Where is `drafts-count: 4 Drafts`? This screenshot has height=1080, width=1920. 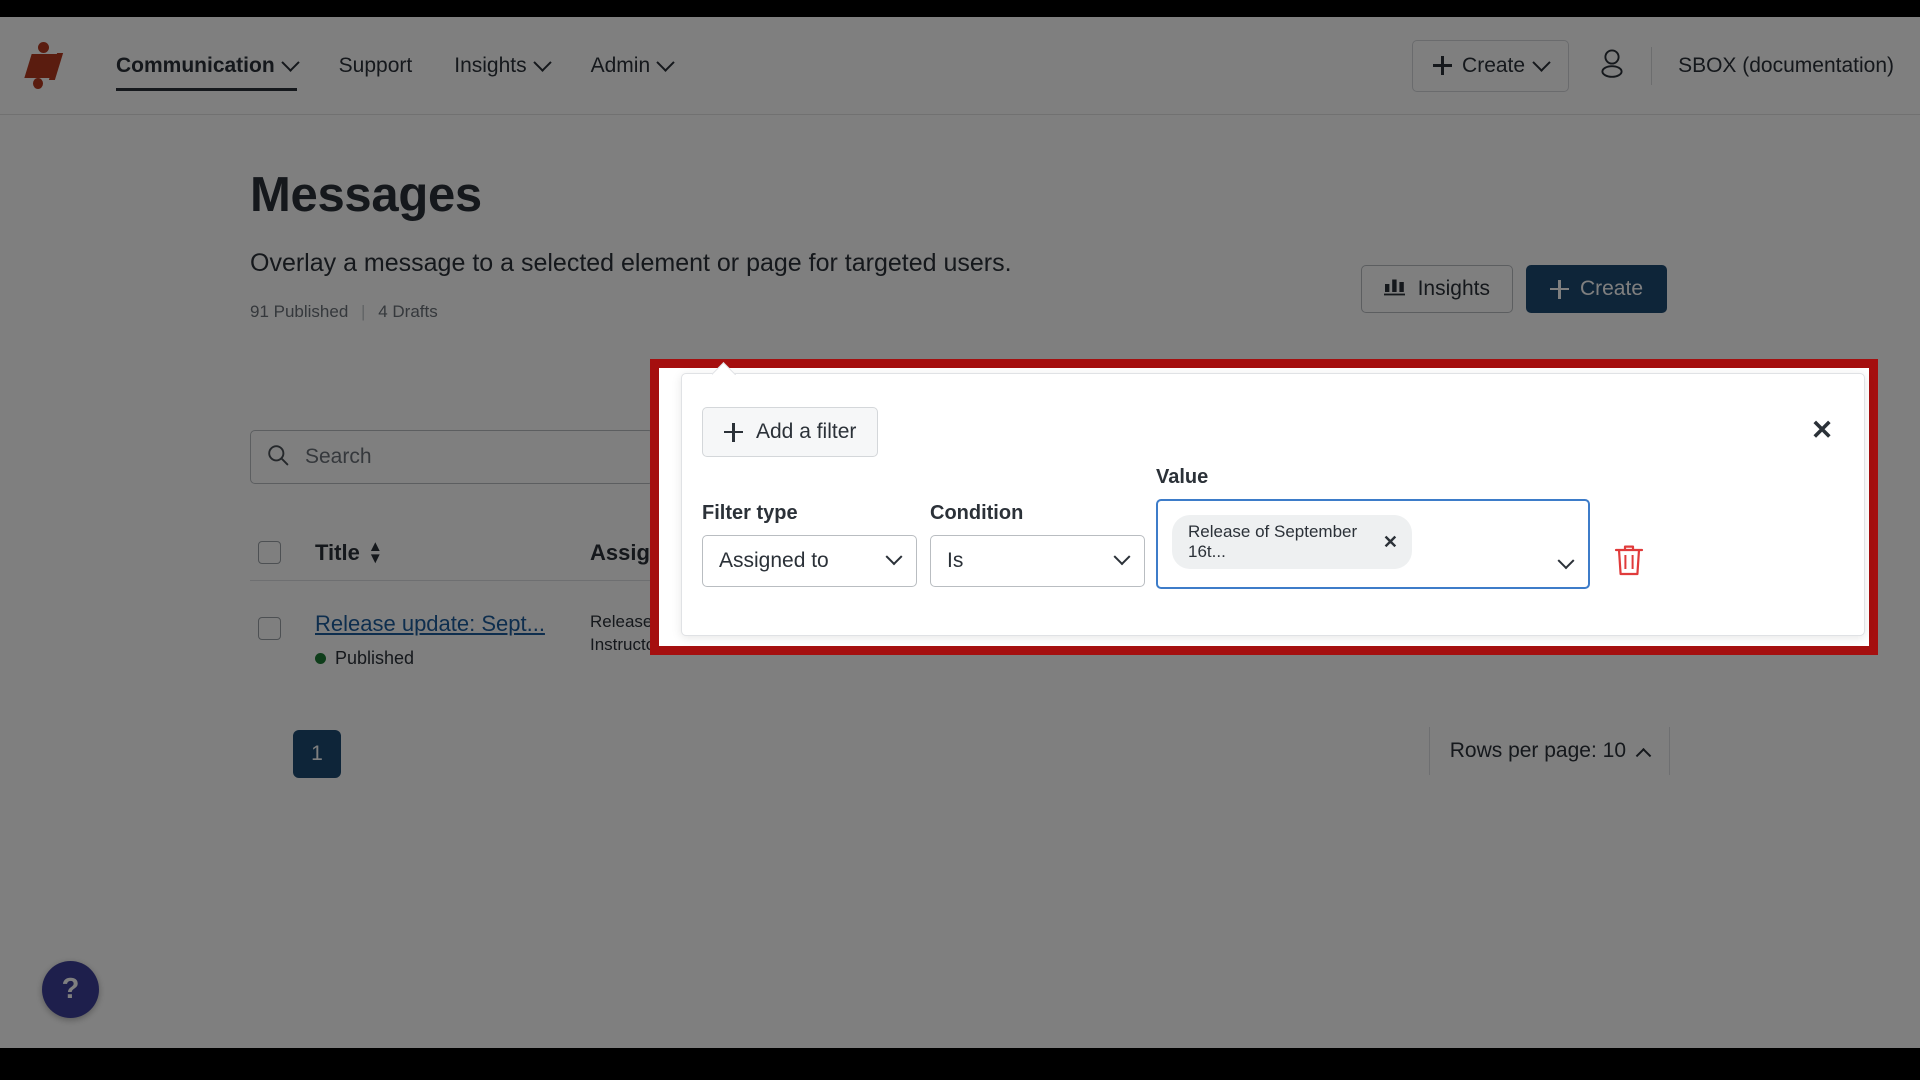
drafts-count: 4 Drafts is located at coordinates (408, 311).